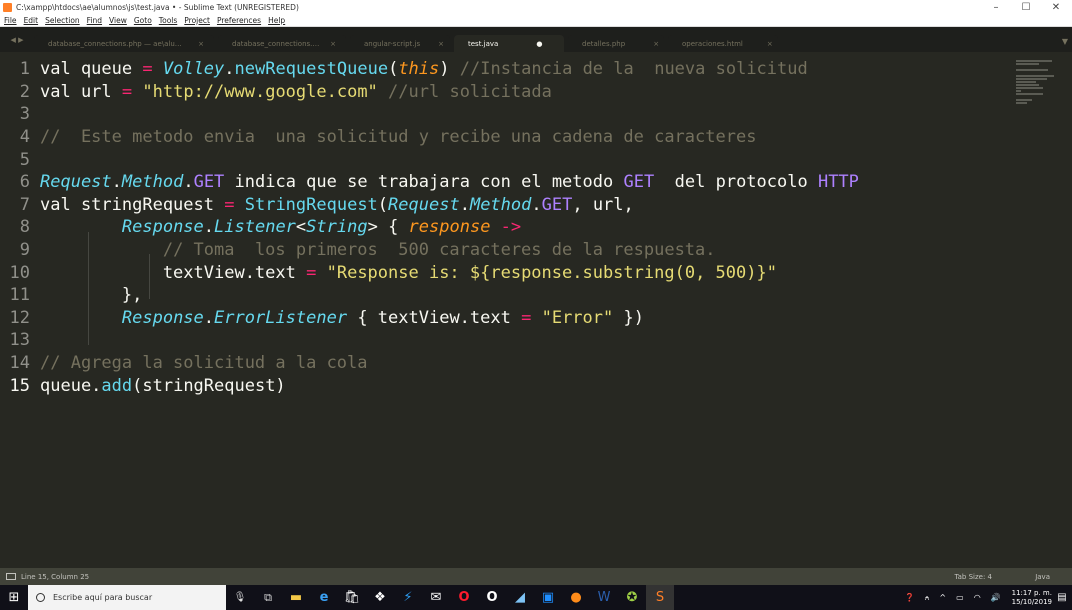  I want to click on menu-goto: Goto, so click(143, 20).